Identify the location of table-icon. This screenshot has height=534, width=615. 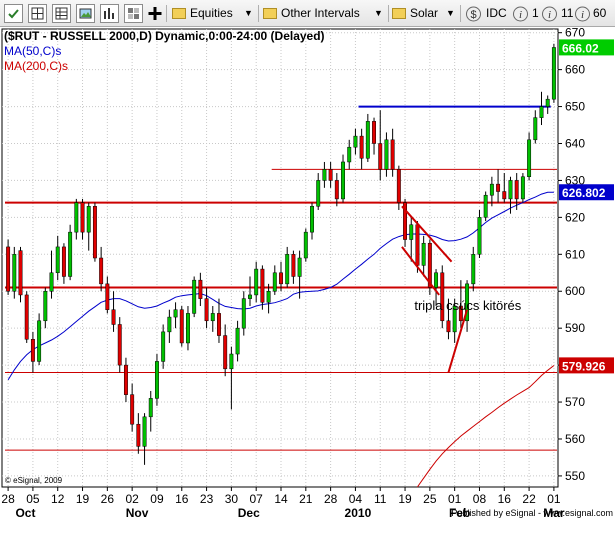
(61, 13).